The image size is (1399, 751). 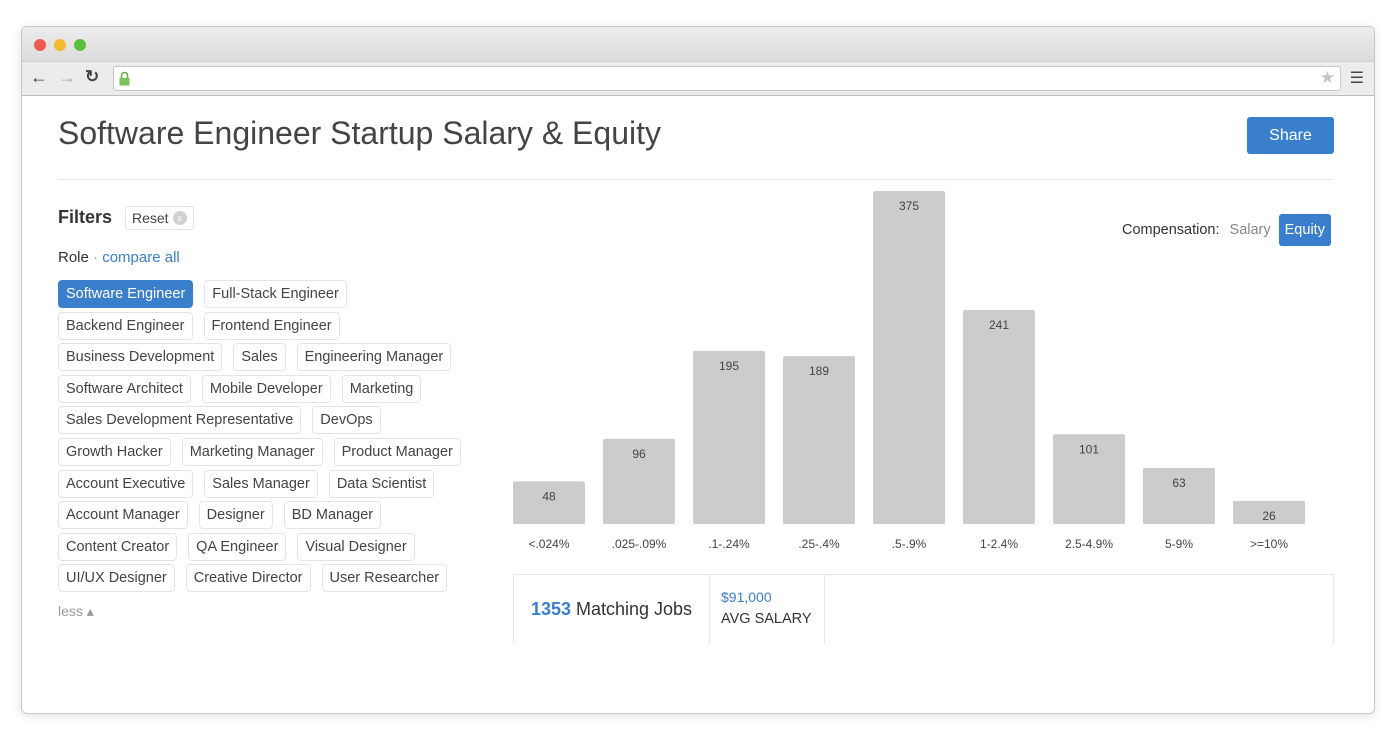 I want to click on x-tick-label: 2.5-4.9%, so click(x=1089, y=544).